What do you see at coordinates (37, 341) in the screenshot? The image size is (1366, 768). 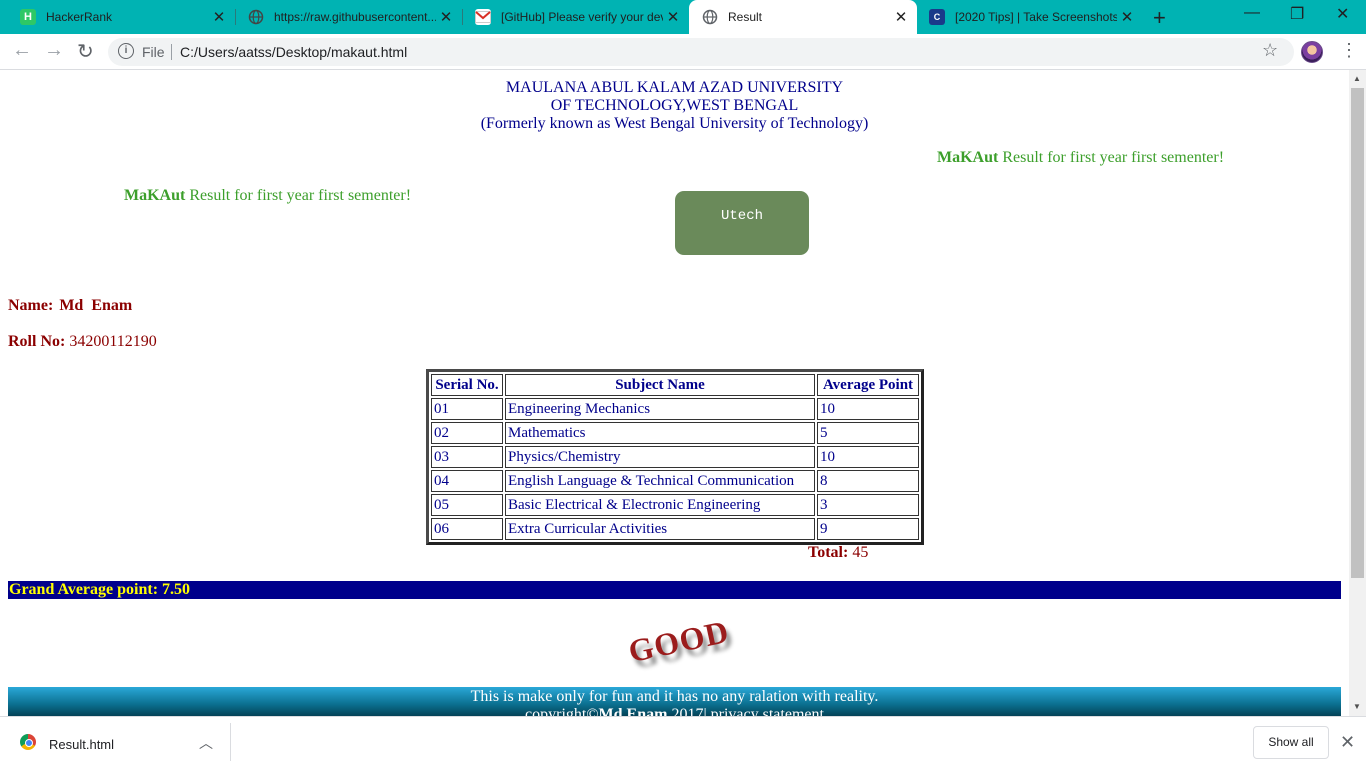 I see `roll-label: Roll No:` at bounding box center [37, 341].